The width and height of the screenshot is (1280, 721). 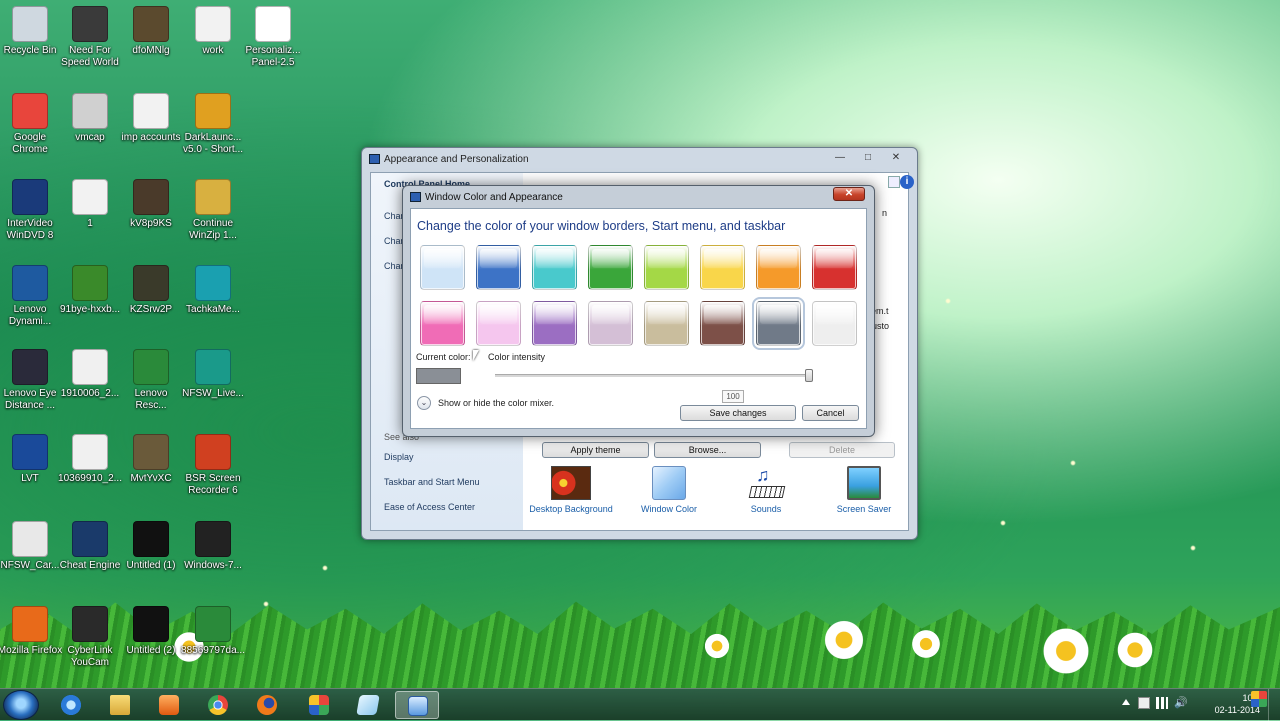 I want to click on desktop-icon: Mozilla Firefox, so click(x=31, y=631).